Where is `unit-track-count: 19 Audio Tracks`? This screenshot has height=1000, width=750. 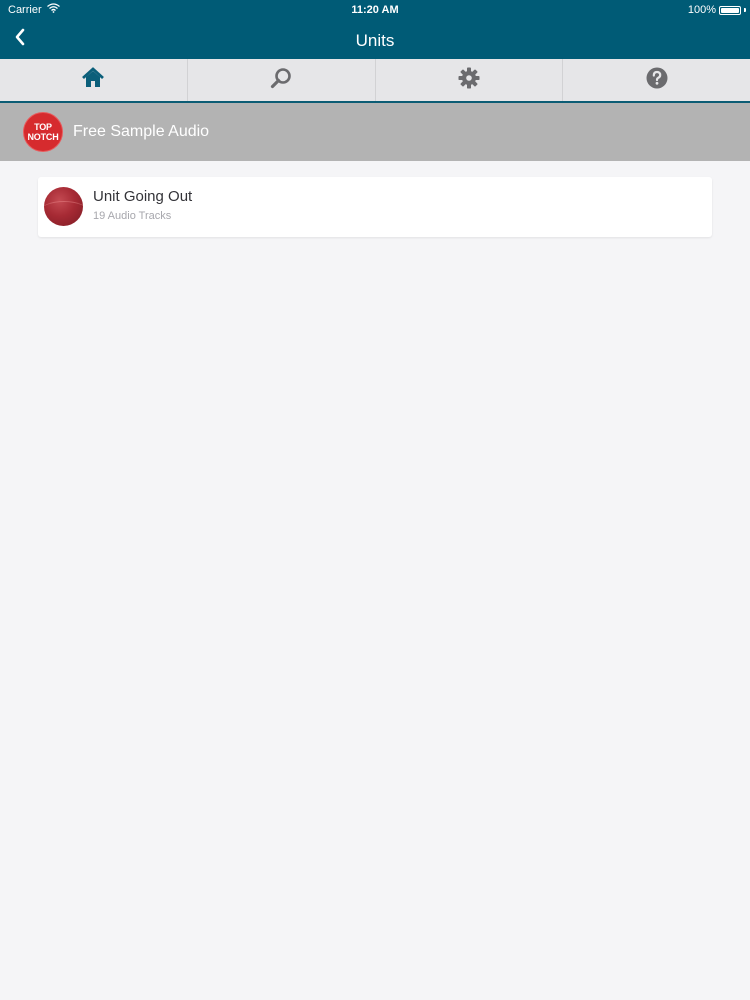 unit-track-count: 19 Audio Tracks is located at coordinates (132, 216).